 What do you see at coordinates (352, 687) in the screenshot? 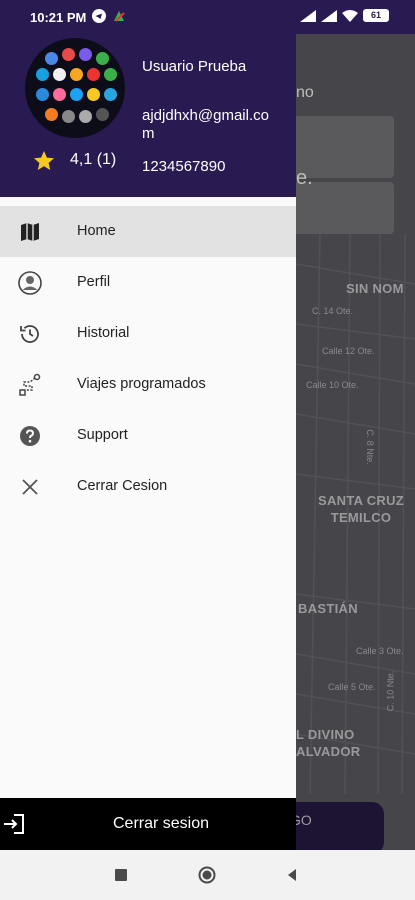
I see `street-label: Calle 5 Ote.` at bounding box center [352, 687].